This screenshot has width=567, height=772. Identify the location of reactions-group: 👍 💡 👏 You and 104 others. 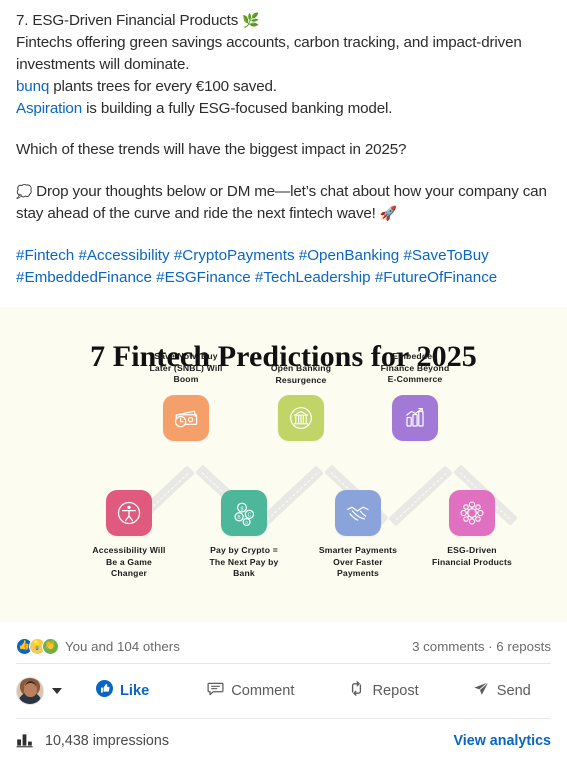
(98, 646).